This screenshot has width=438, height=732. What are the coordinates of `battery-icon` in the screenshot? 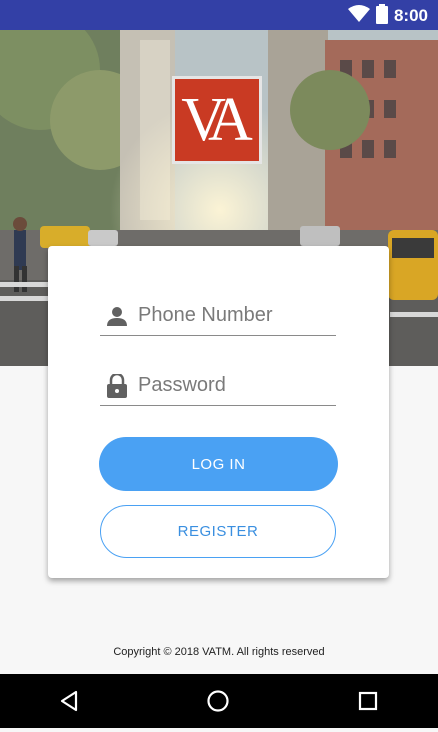 It's located at (381, 16).